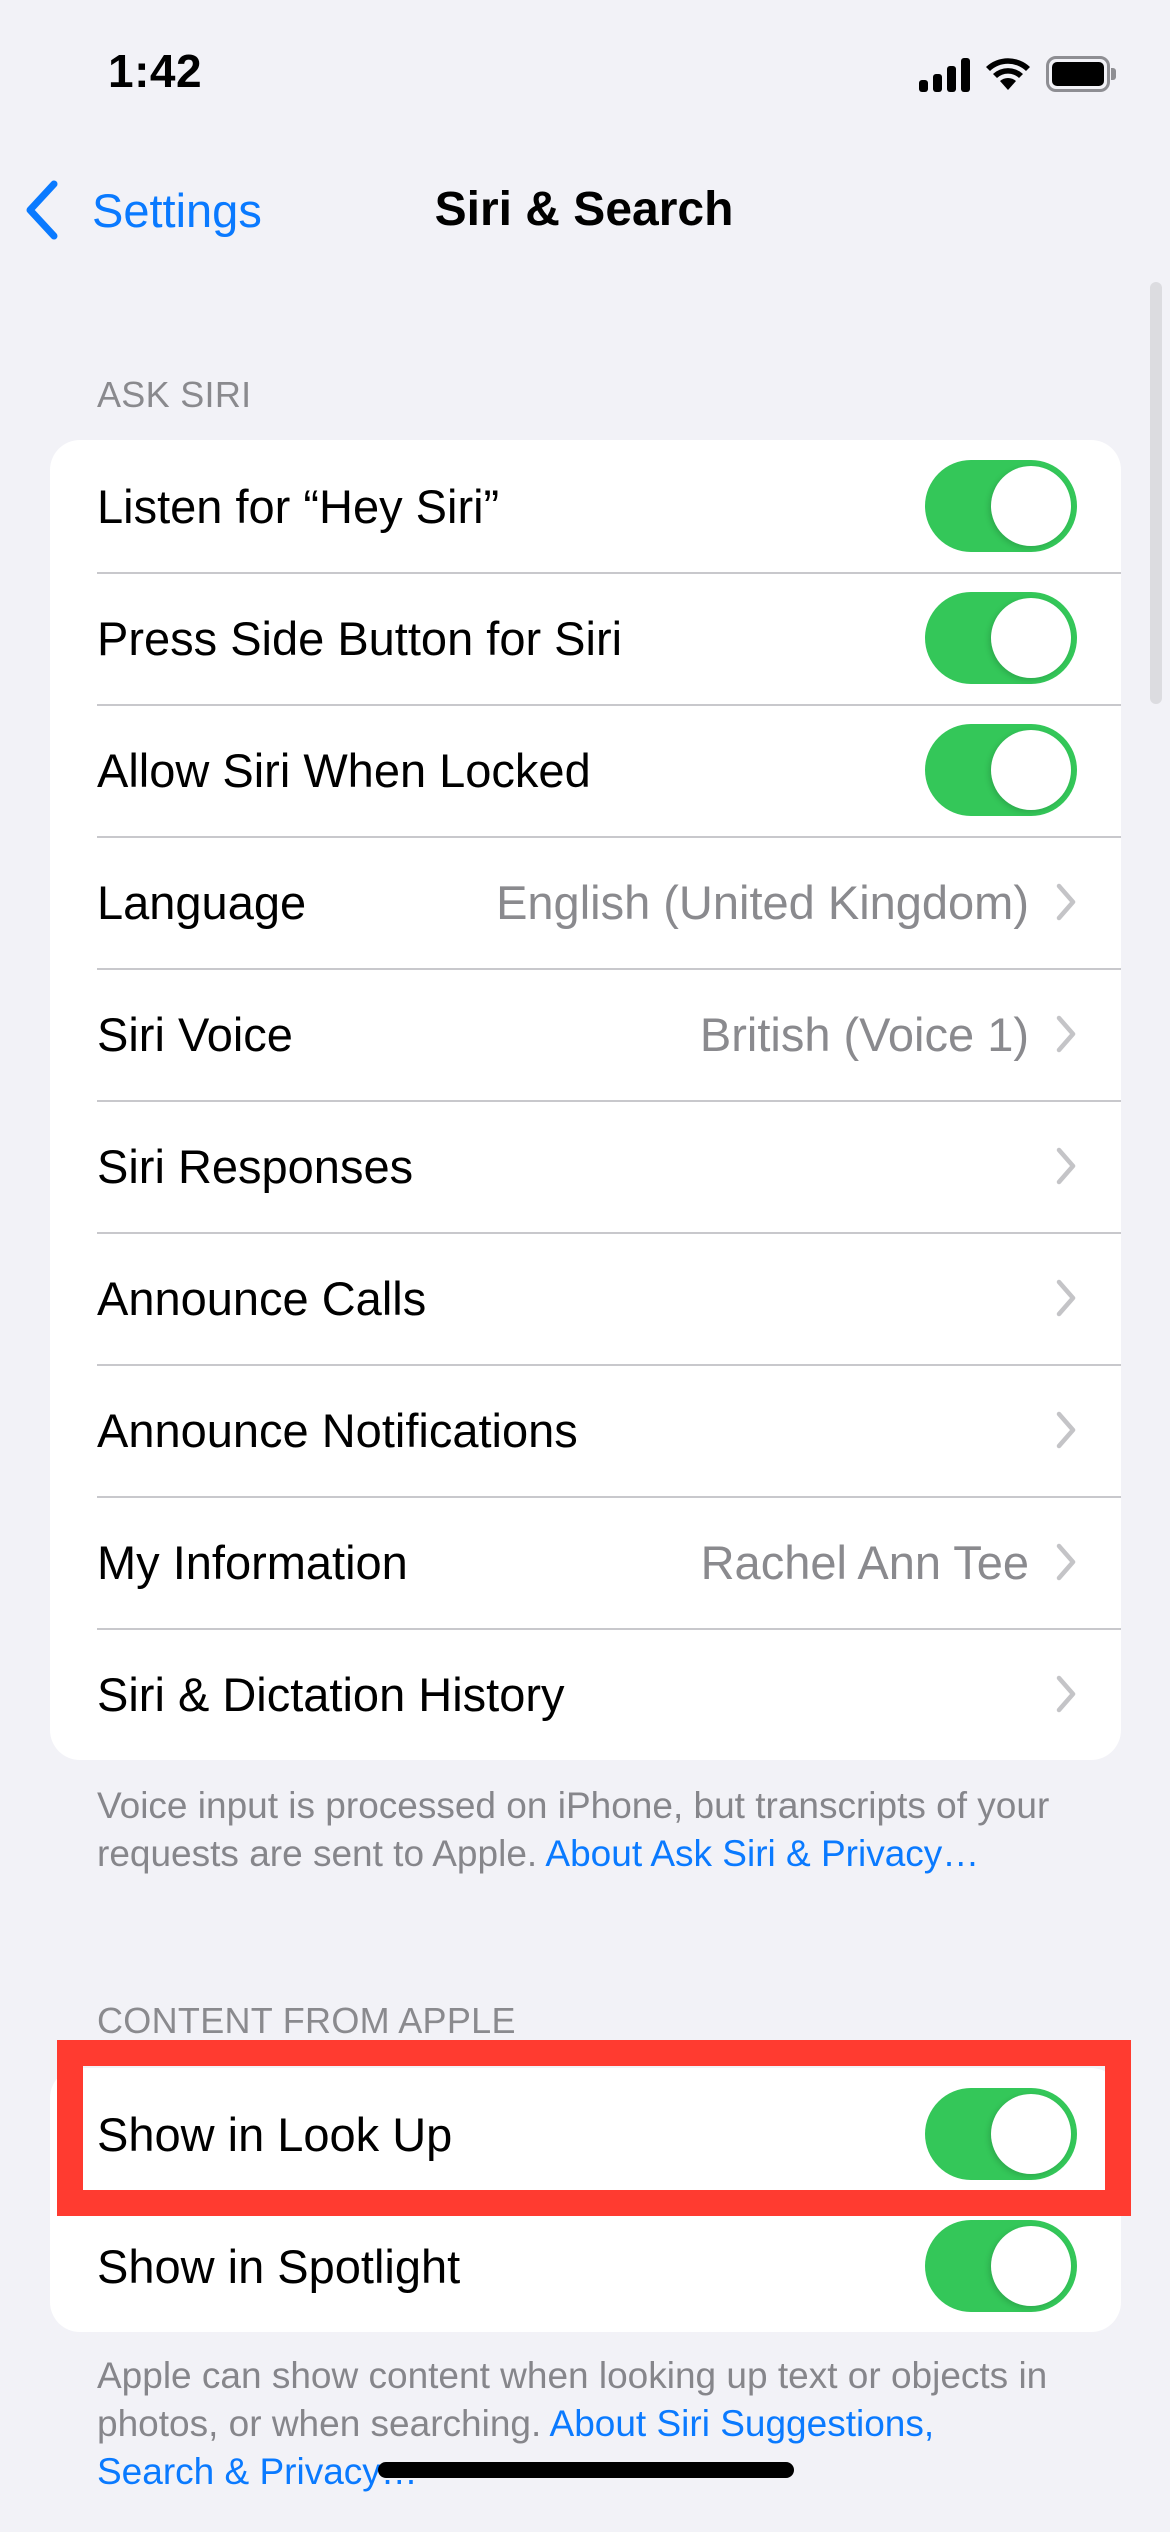 Image resolution: width=1170 pixels, height=2532 pixels. What do you see at coordinates (306, 2020) in the screenshot?
I see `section-header-content-from-apple: CONTENT FROM APPLE` at bounding box center [306, 2020].